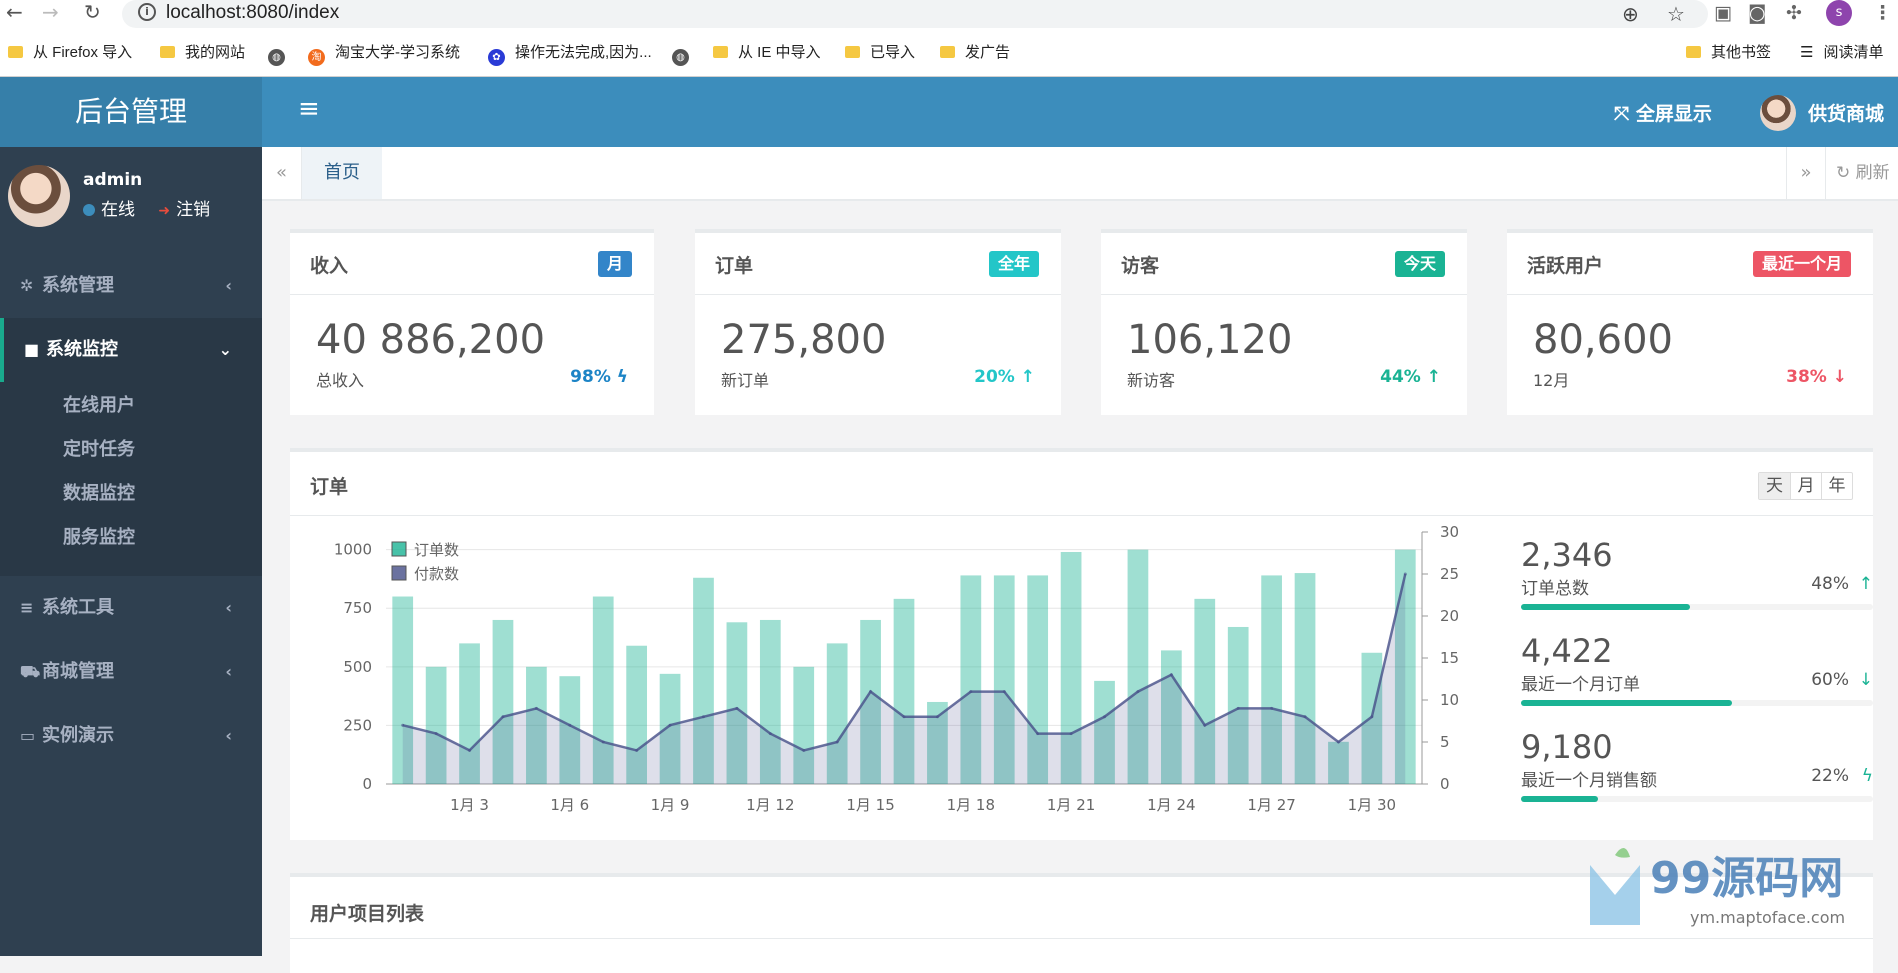  Describe the element at coordinates (1449, 616) in the screenshot. I see `y-tick-label-right: 20` at that location.